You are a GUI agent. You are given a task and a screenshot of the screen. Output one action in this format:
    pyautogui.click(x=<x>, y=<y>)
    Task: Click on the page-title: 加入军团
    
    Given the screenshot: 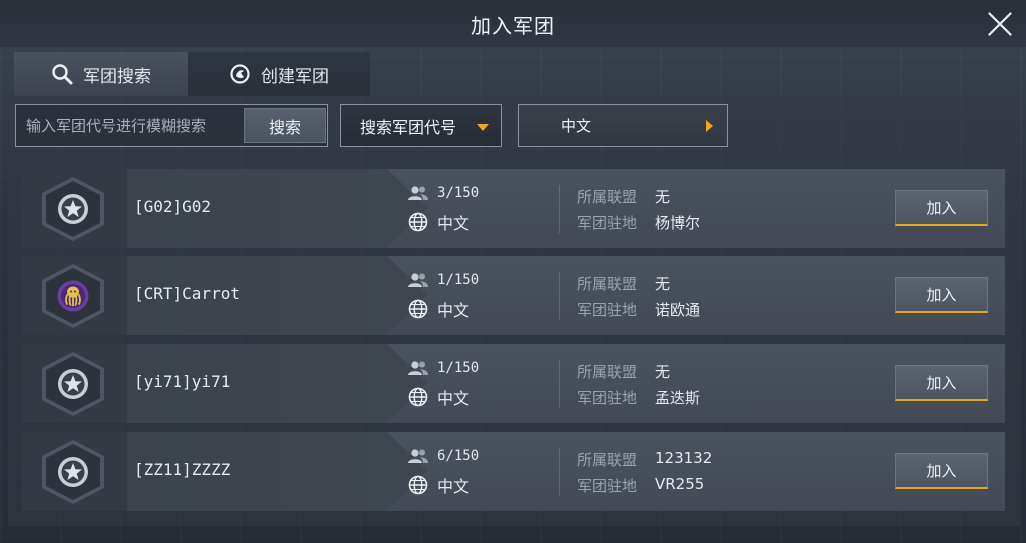 What is the action you would take?
    pyautogui.click(x=513, y=26)
    